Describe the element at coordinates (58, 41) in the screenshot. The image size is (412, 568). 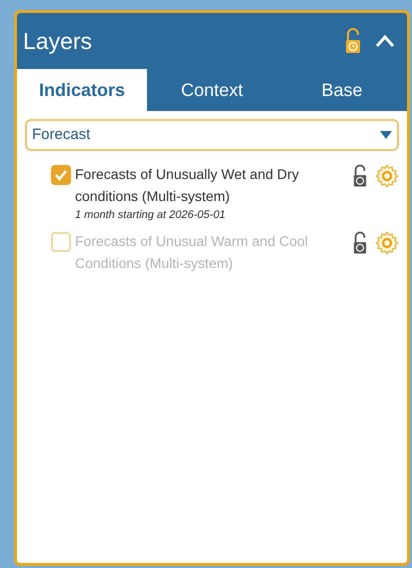
I see `panel-title: Layers` at that location.